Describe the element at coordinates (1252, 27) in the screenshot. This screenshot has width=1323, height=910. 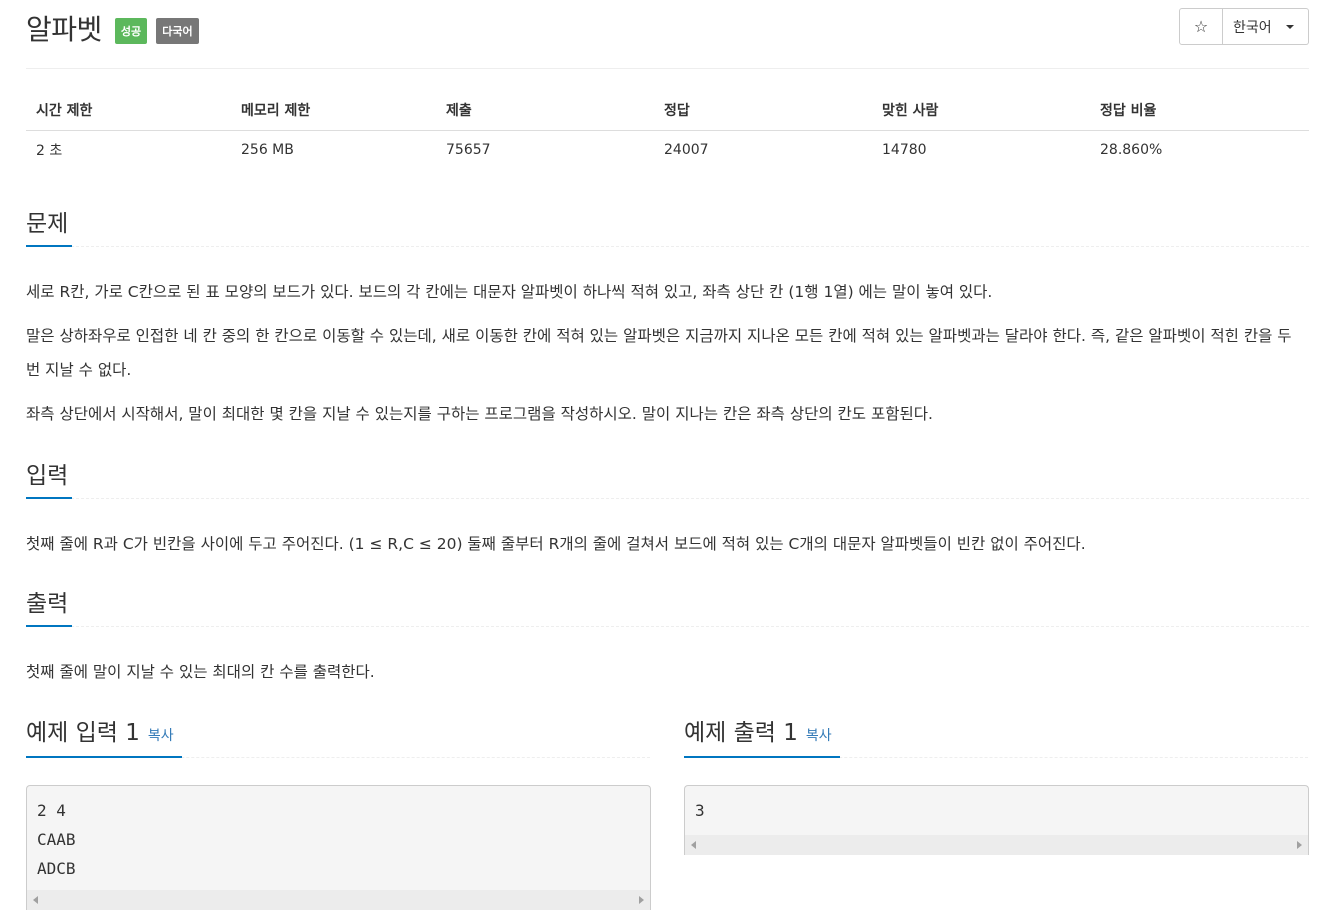
I see `language-label: 한국어` at that location.